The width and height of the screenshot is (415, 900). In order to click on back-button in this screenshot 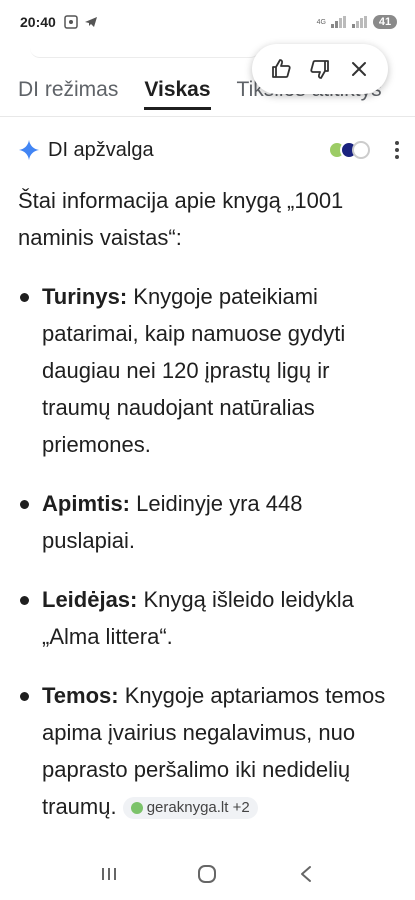, I will do `click(306, 874)`.